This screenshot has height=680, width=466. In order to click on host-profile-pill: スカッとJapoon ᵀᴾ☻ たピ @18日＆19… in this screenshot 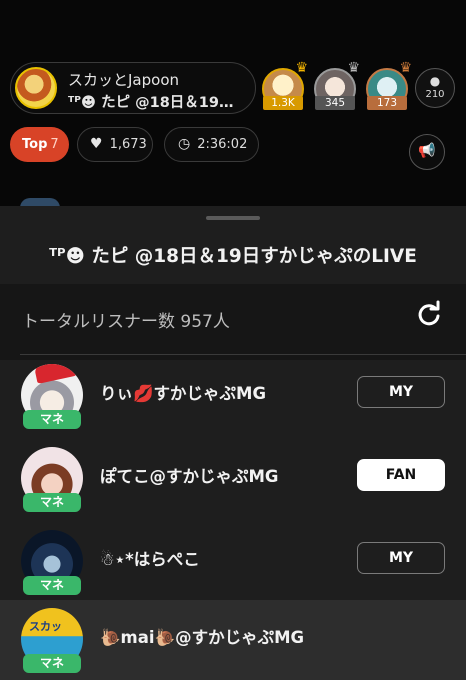, I will do `click(133, 88)`.